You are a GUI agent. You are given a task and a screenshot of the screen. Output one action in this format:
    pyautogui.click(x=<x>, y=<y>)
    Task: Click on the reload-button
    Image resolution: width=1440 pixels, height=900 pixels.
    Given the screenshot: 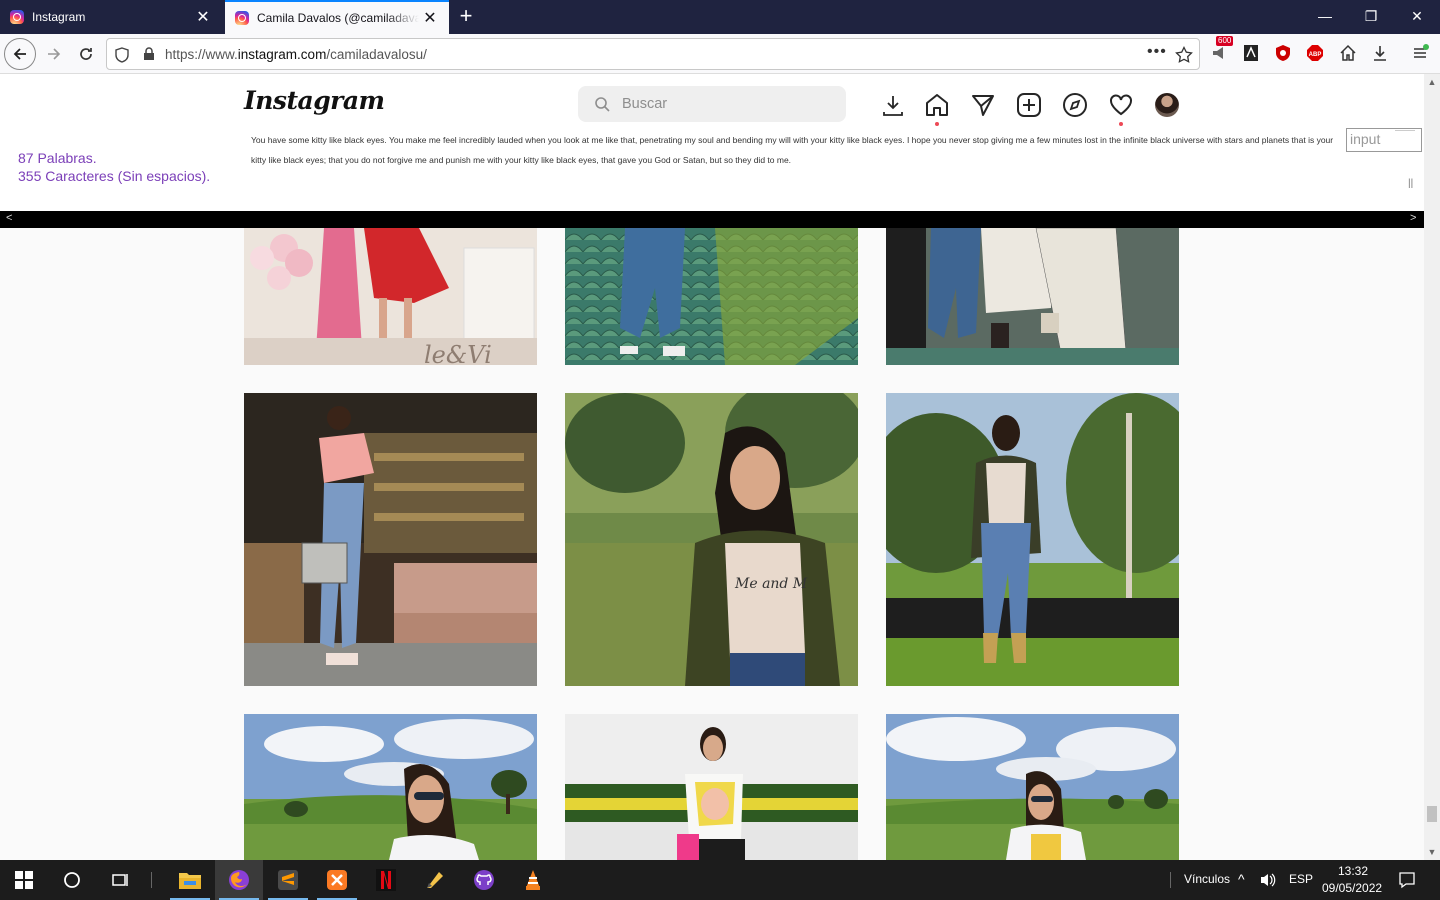 What is the action you would take?
    pyautogui.click(x=86, y=54)
    